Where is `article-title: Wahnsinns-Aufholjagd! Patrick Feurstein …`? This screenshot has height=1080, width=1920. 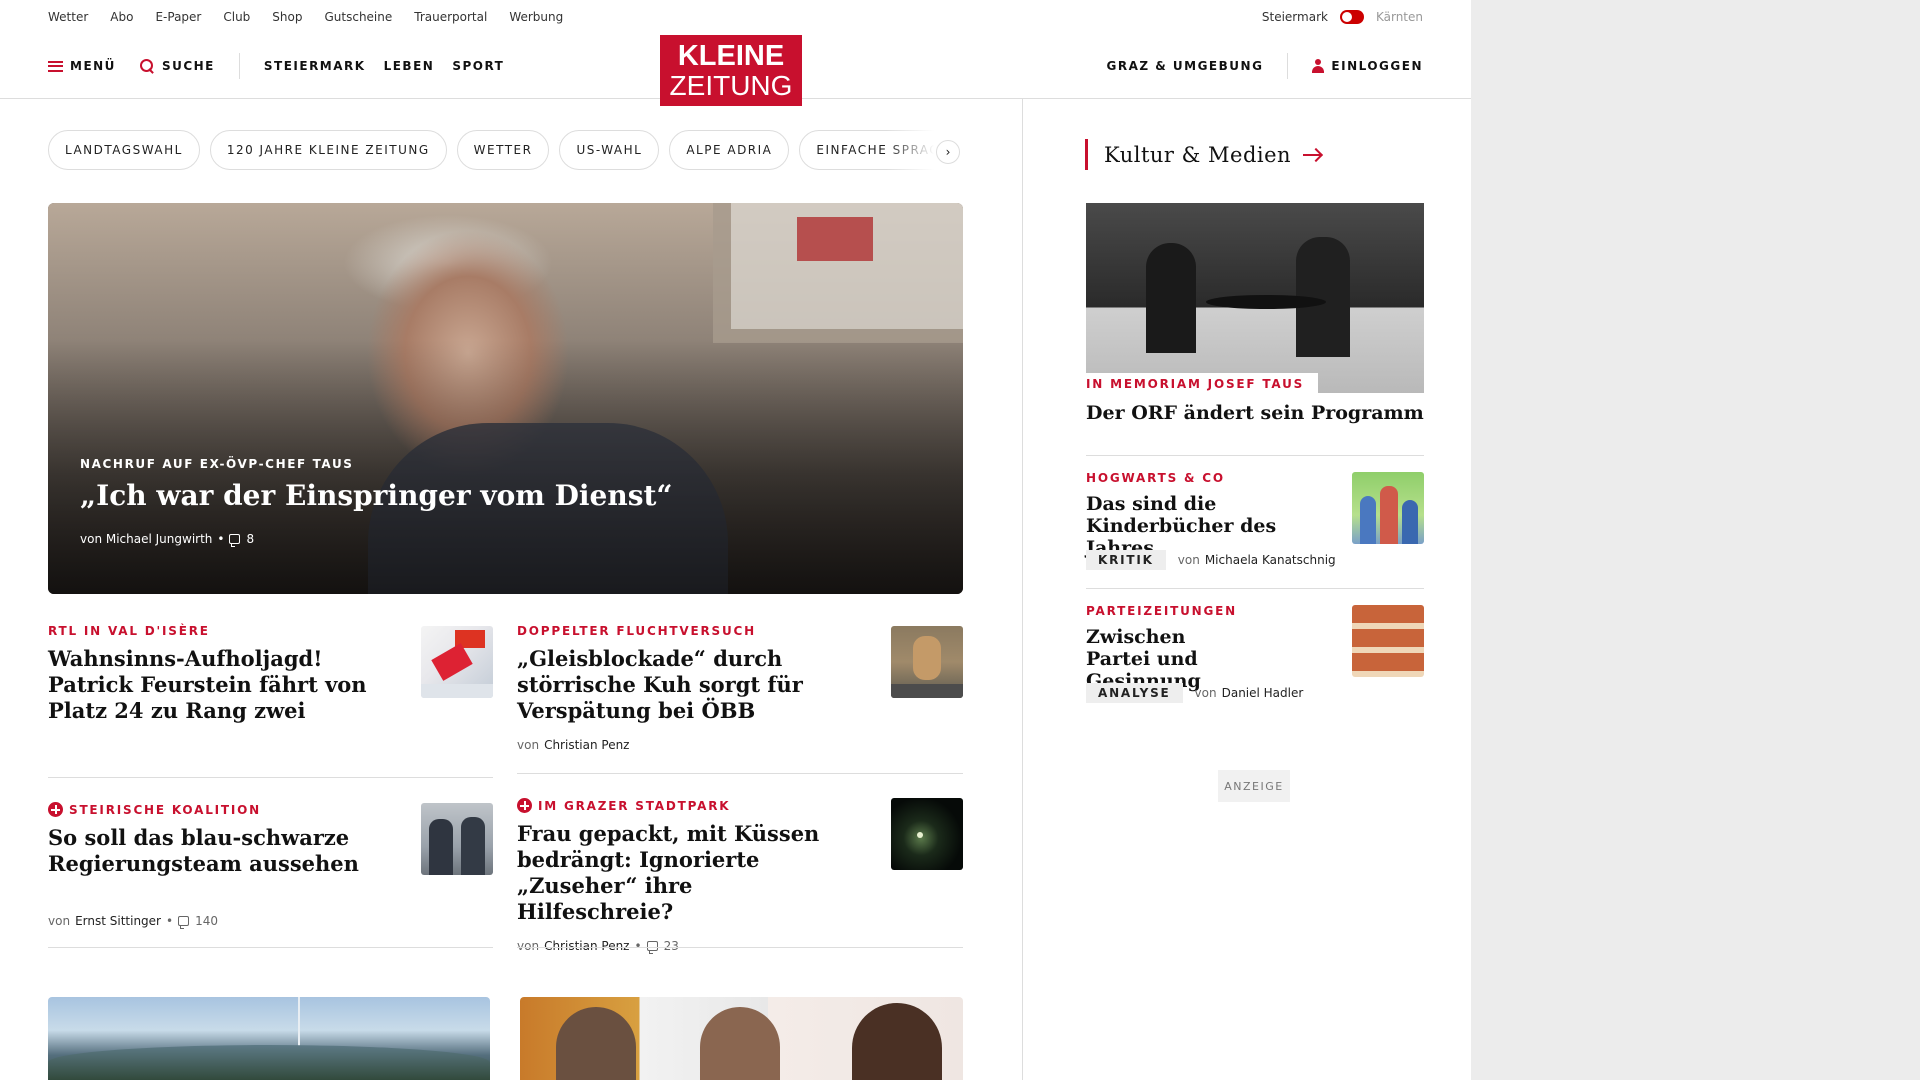 article-title: Wahnsinns-Aufholjagd! Patrick Feurstein … is located at coordinates (213, 685).